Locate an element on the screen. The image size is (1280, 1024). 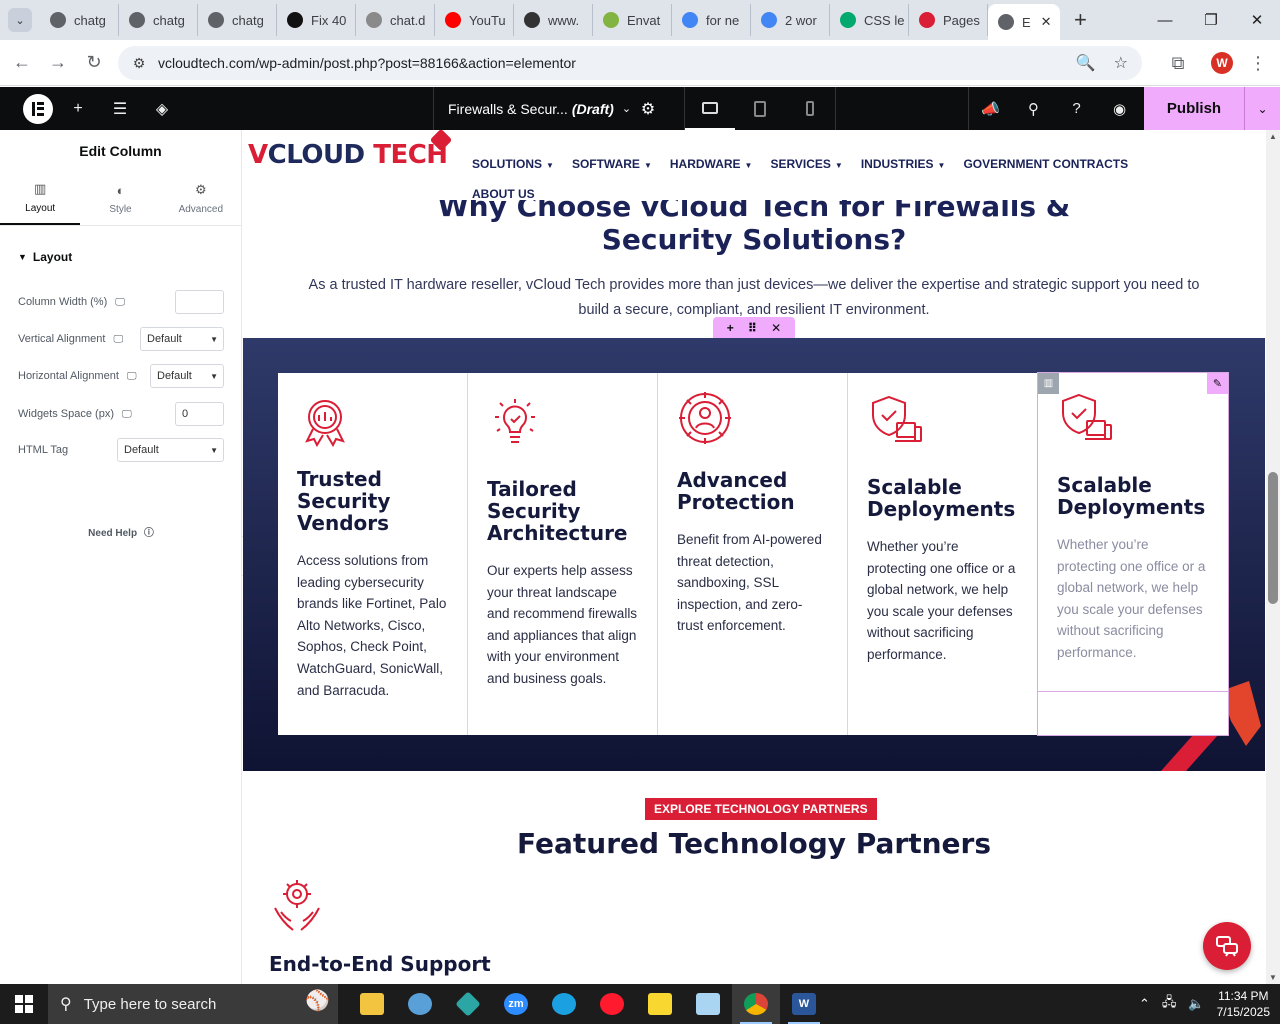
edit-column-handle-icon: ▥ is located at coordinates (1048, 383).